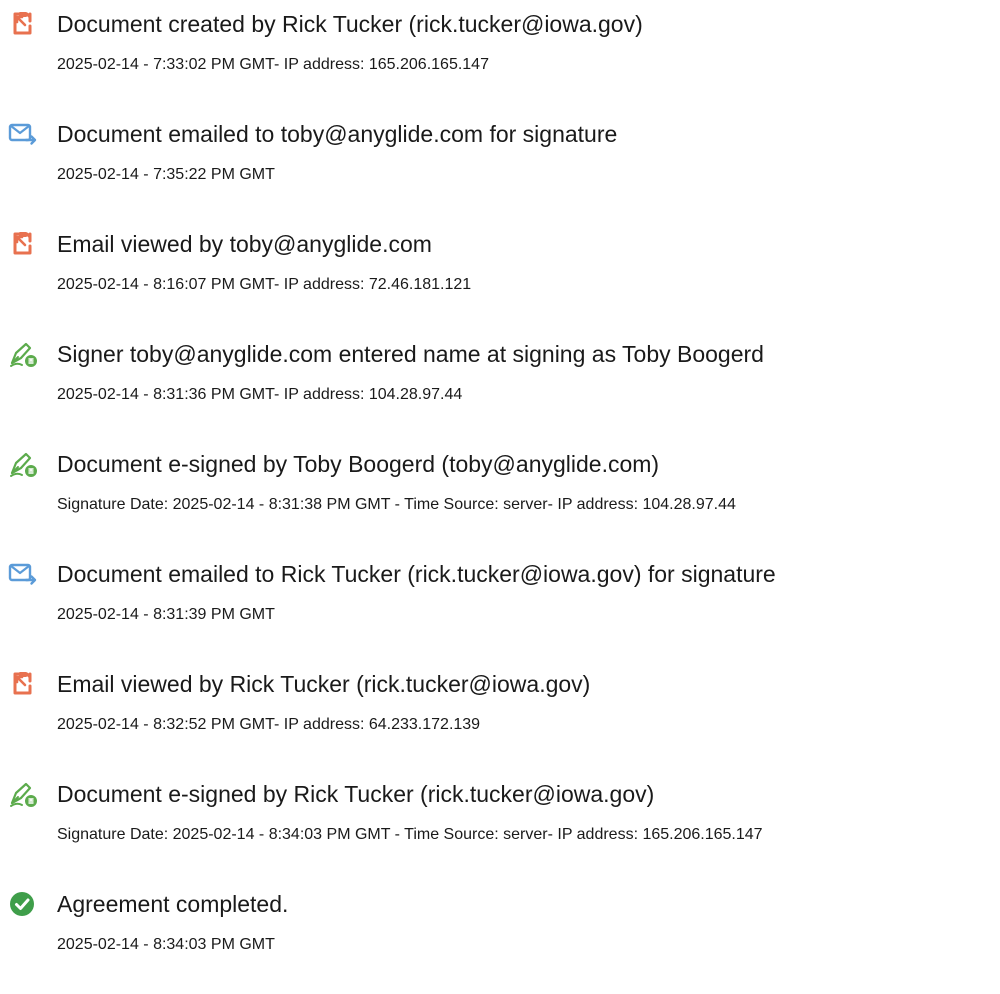  What do you see at coordinates (173, 904) in the screenshot?
I see `event-title: Agreement completed.` at bounding box center [173, 904].